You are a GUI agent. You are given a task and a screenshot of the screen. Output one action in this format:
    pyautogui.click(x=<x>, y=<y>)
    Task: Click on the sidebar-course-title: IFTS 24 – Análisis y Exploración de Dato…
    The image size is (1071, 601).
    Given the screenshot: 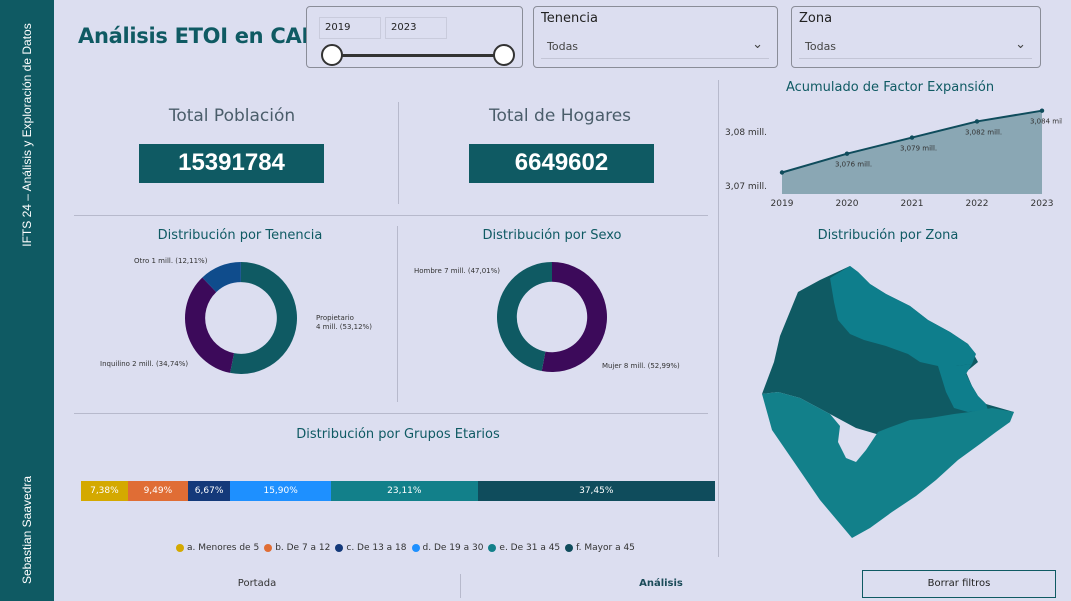 What is the action you would take?
    pyautogui.click(x=27, y=135)
    